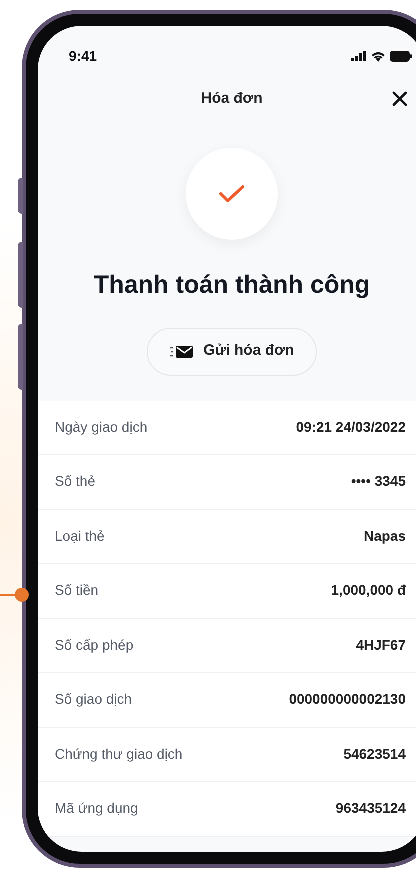 The width and height of the screenshot is (416, 871). Describe the element at coordinates (93, 700) in the screenshot. I see `detail-label: Số giao dịch` at that location.